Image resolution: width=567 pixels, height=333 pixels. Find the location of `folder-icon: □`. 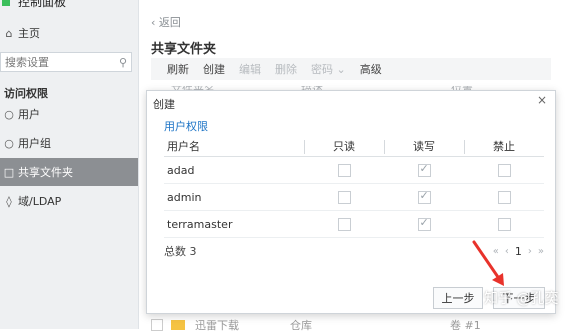

folder-icon: □ is located at coordinates (9, 172).